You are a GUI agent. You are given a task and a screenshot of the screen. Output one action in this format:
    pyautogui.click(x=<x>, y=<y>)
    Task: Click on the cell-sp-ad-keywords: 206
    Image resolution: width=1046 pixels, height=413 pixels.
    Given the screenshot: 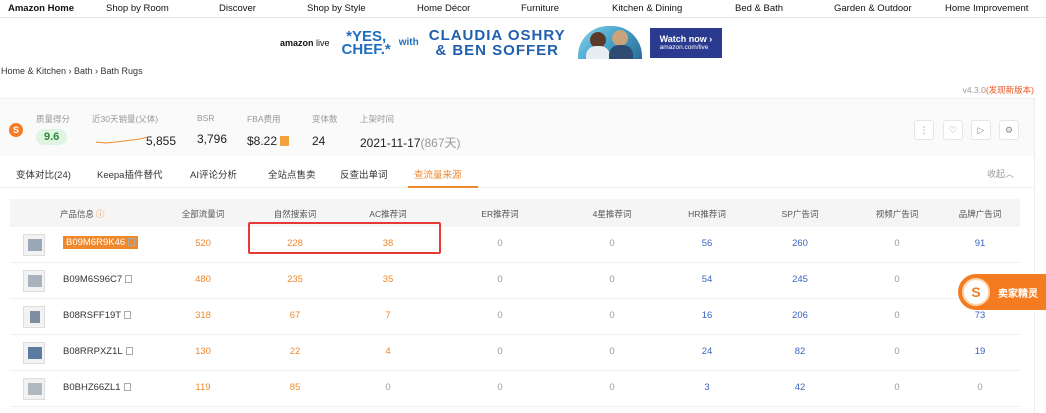 What is the action you would take?
    pyautogui.click(x=800, y=315)
    